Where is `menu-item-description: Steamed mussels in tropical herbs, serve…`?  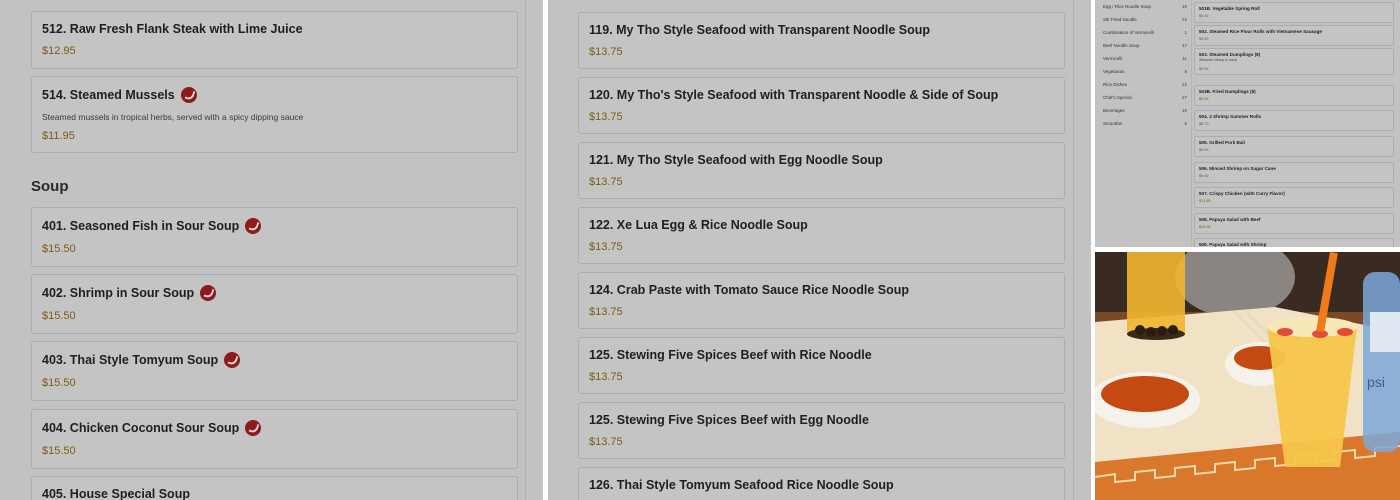
menu-item-description: Steamed mussels in tropical herbs, serve… is located at coordinates (173, 117).